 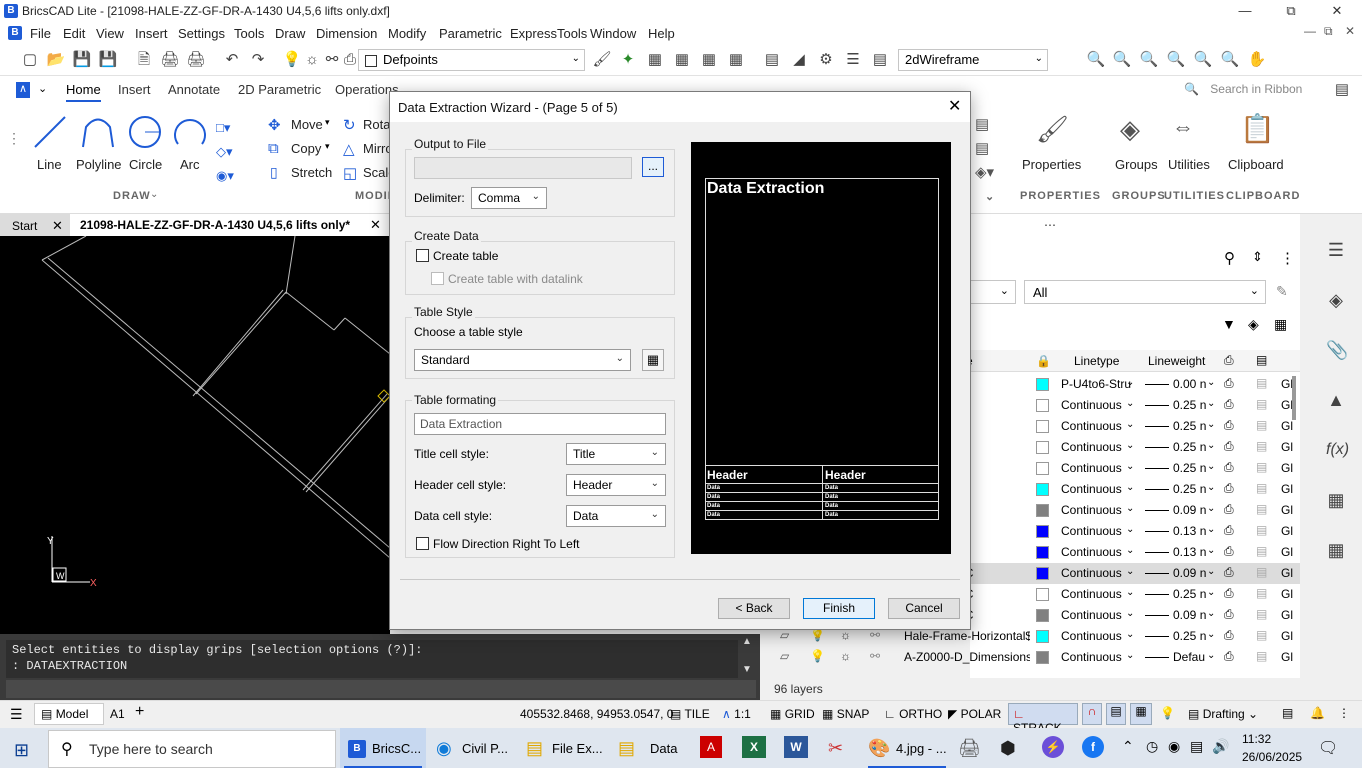 I want to click on doc-minimize-icon: —, so click(x=1310, y=31).